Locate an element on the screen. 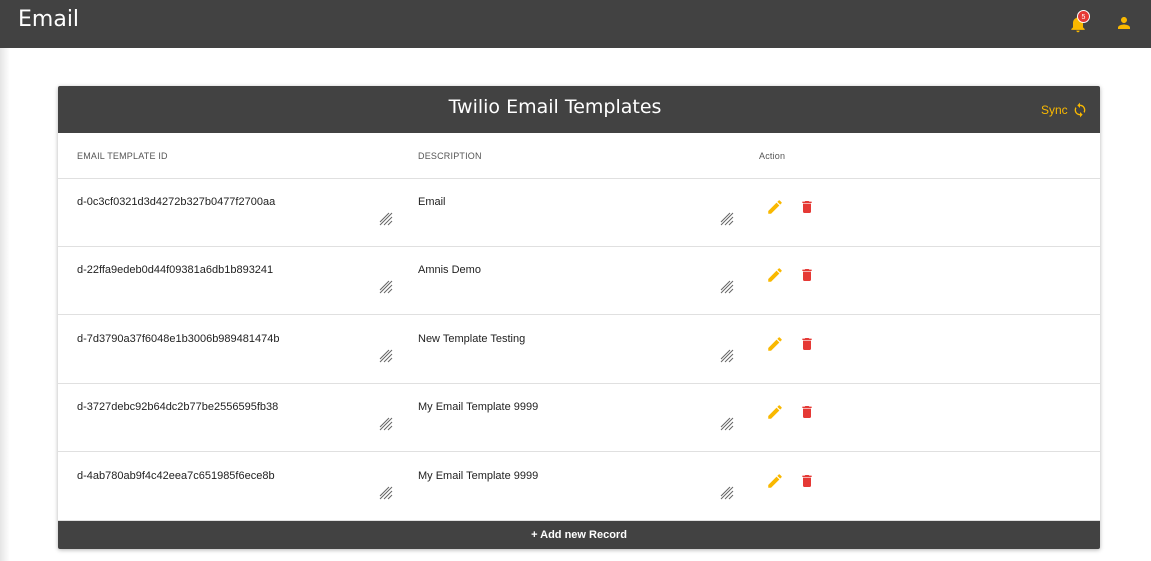 This screenshot has width=1151, height=561. template-id-field: d-4ab780ab9f4c42eea7c651985f6ece8b is located at coordinates (236, 485).